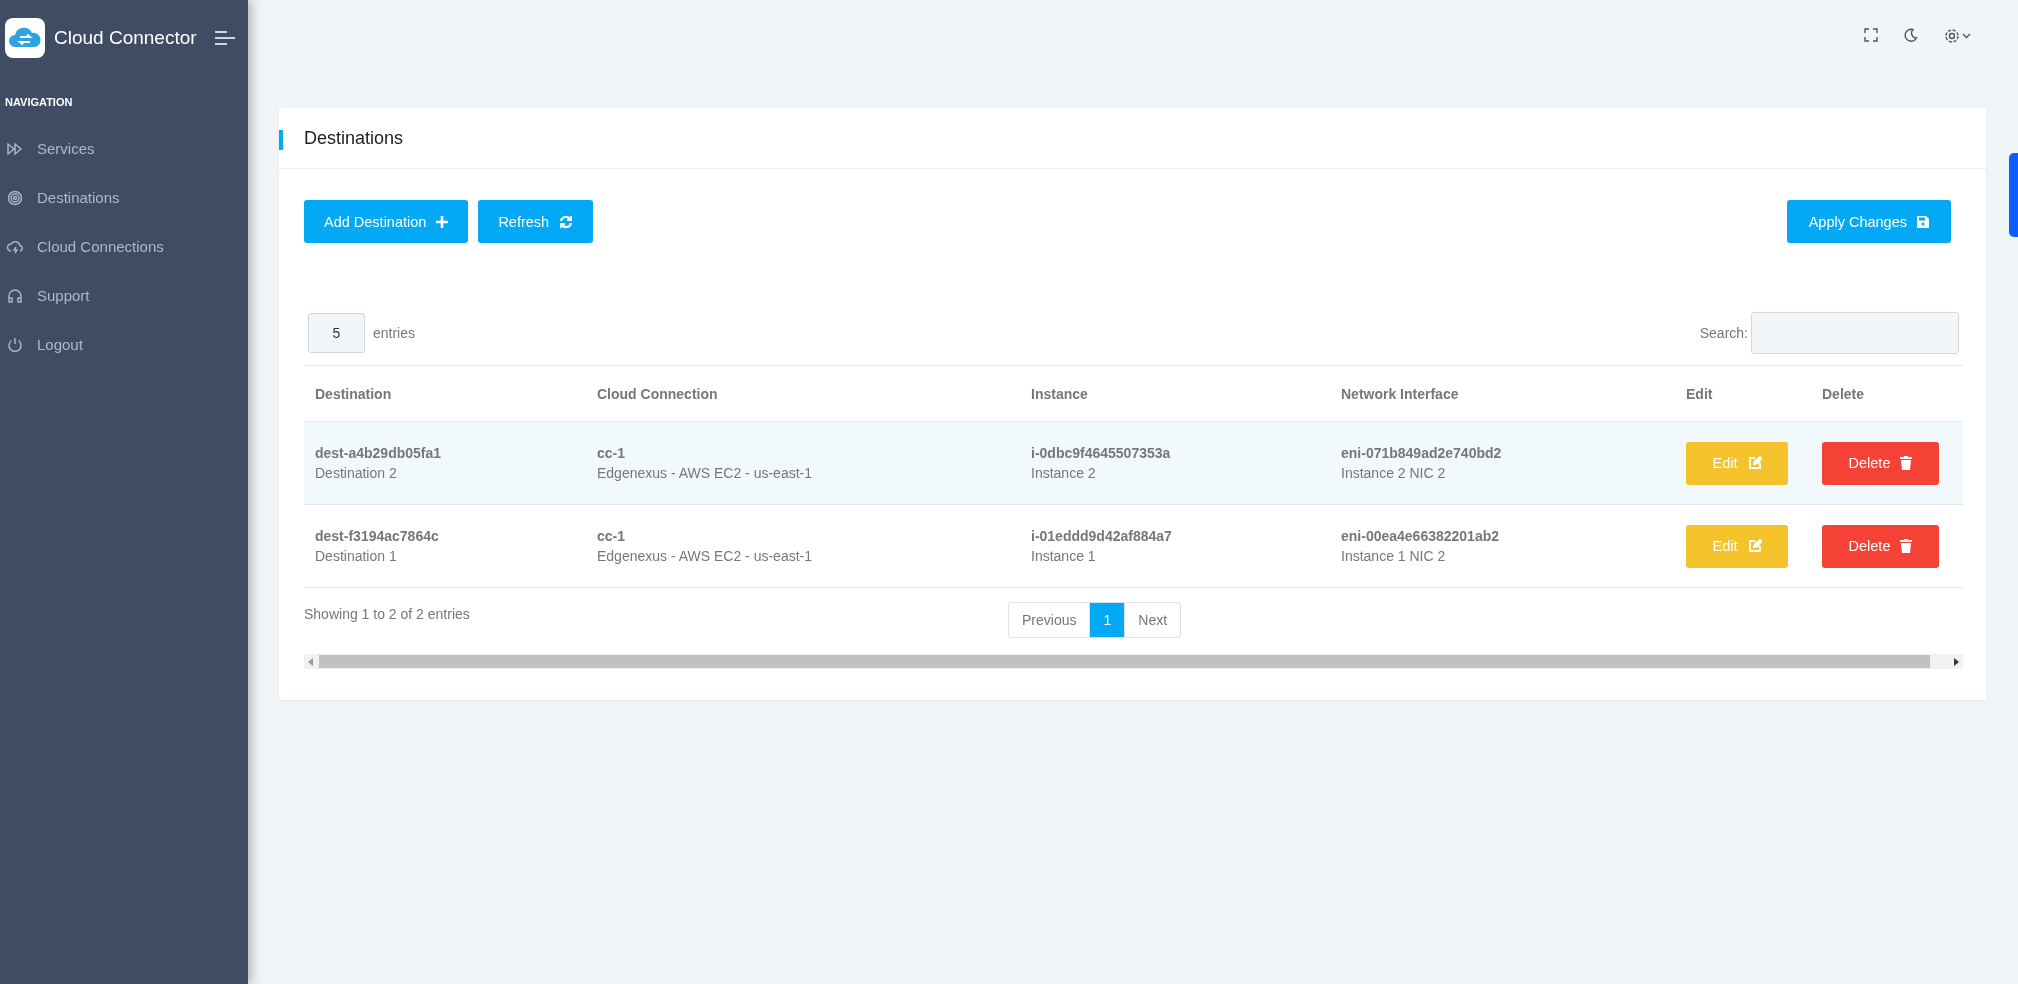 The width and height of the screenshot is (2018, 984). I want to click on refresh-icon, so click(566, 221).